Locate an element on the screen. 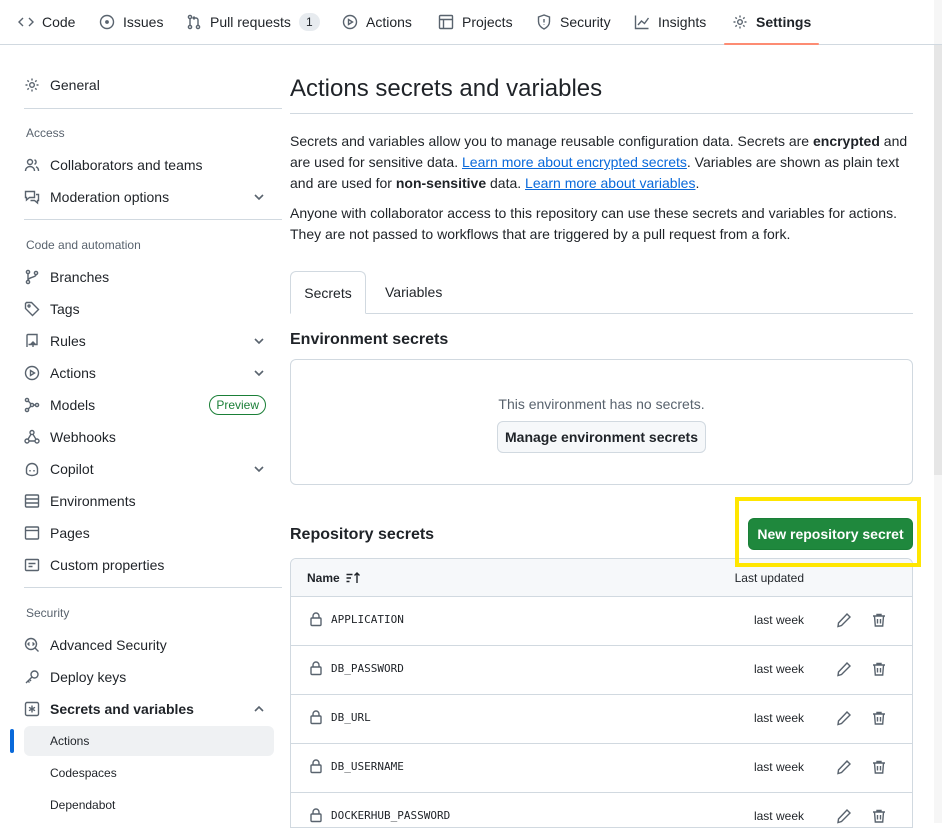  learn-more-variables-link: Learn more about variables is located at coordinates (610, 183).